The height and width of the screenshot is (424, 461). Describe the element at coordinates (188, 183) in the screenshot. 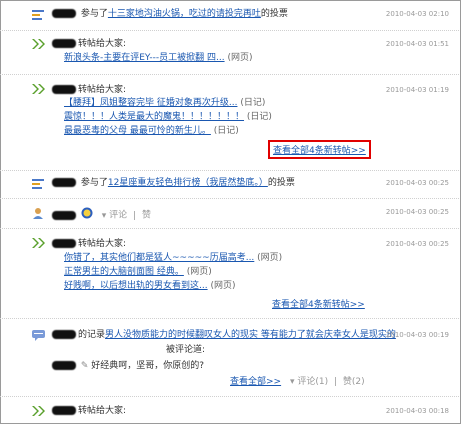

I see `vote-link: 12星座重友轻色排行榜（我居然垫底。）` at that location.